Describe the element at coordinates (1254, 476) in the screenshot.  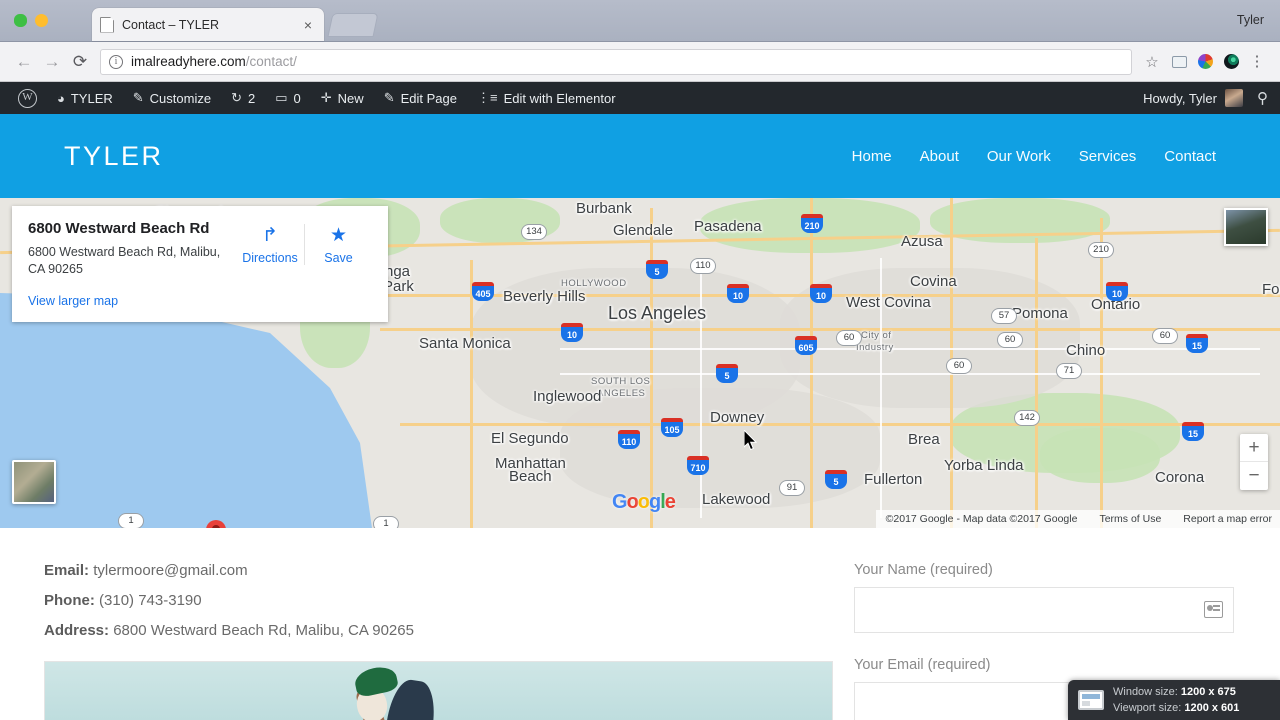
I see `zoom-out-button: −` at that location.